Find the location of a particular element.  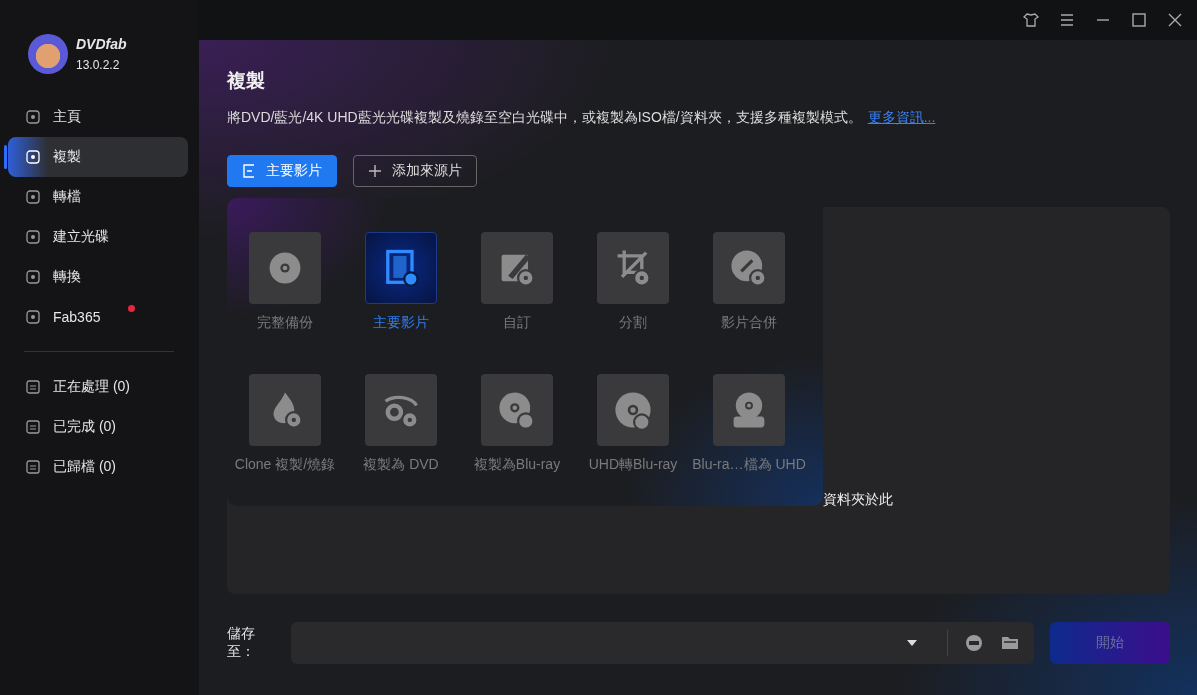

mode-option: 完整備份 is located at coordinates (285, 303).